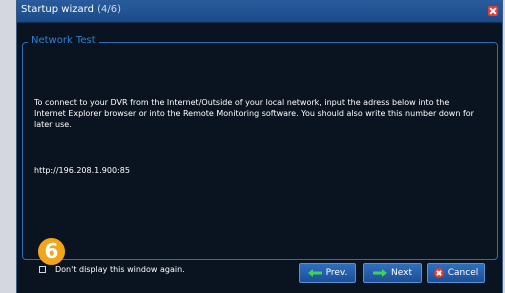 Image resolution: width=505 pixels, height=293 pixels. I want to click on dvr-url: http://196.208.1.900:85, so click(82, 170).